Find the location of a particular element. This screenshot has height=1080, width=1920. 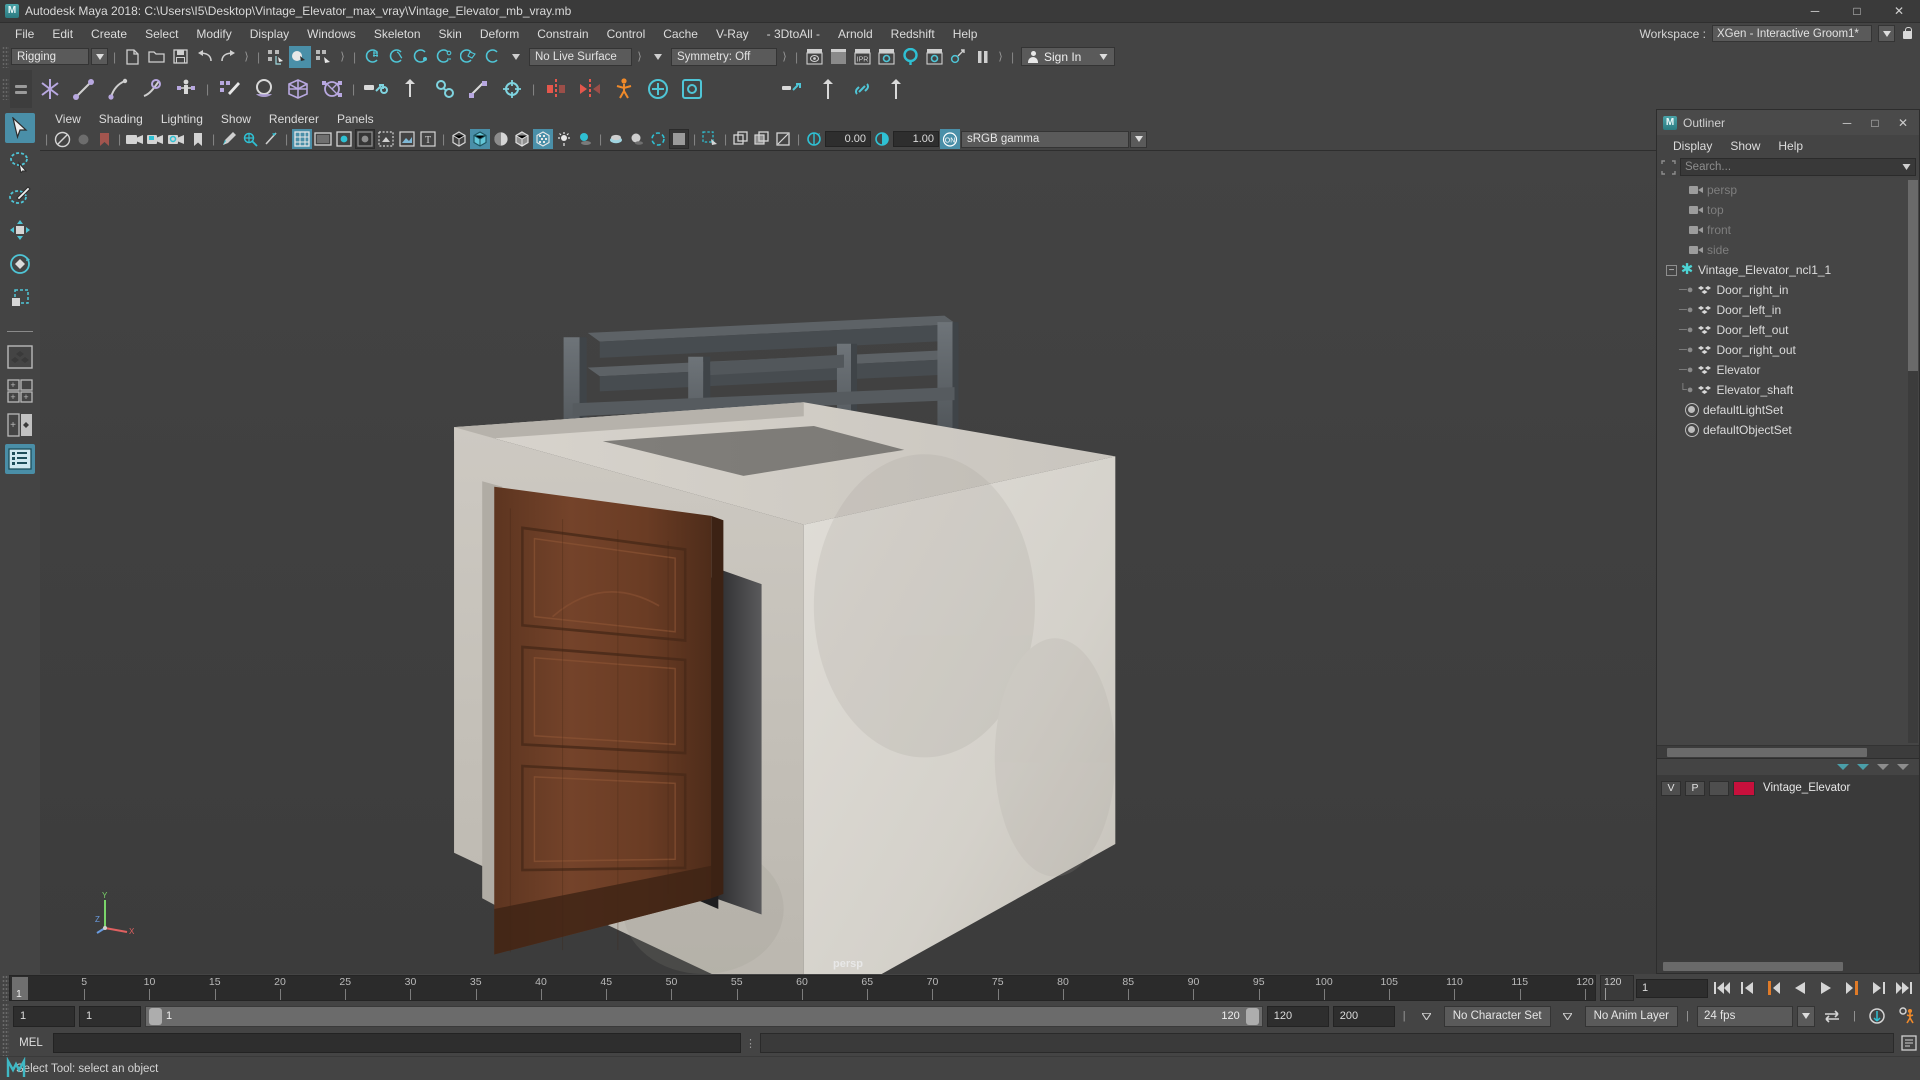

open-scene-icon is located at coordinates (156, 57).